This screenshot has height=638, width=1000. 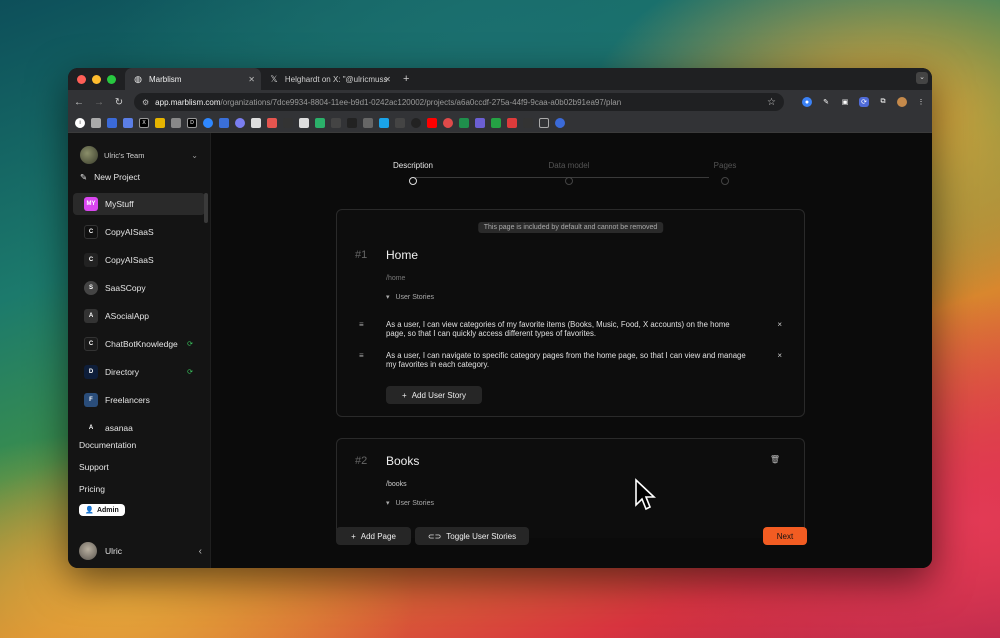 I want to click on new-project-button: ✎ New Project, so click(x=139, y=177).